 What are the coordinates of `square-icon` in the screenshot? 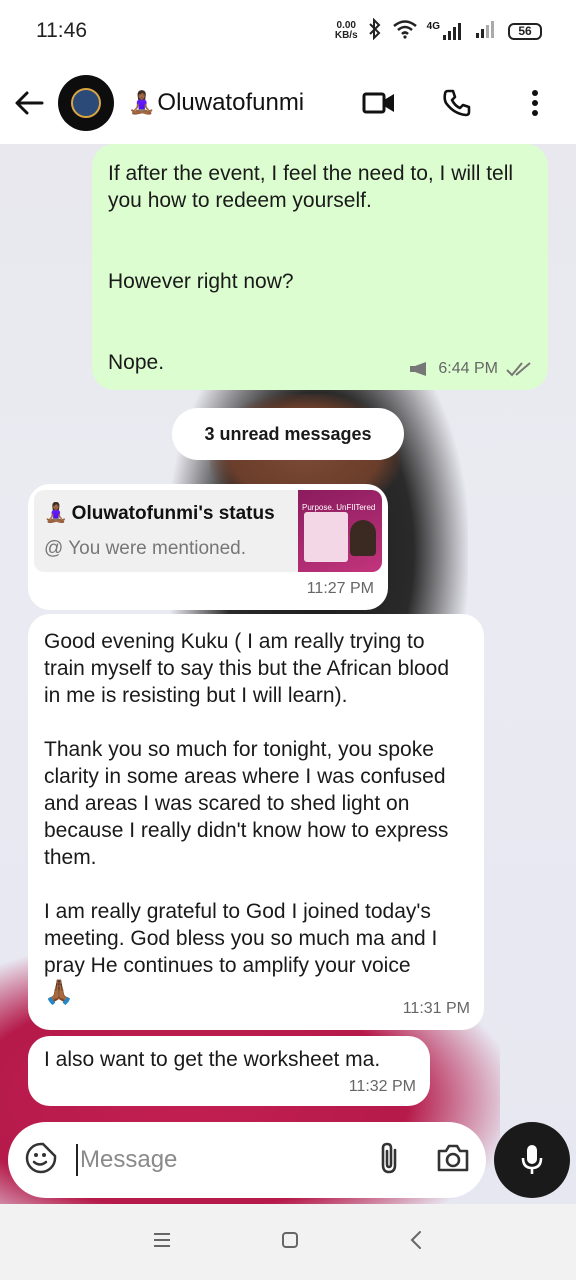 It's located at (290, 1239).